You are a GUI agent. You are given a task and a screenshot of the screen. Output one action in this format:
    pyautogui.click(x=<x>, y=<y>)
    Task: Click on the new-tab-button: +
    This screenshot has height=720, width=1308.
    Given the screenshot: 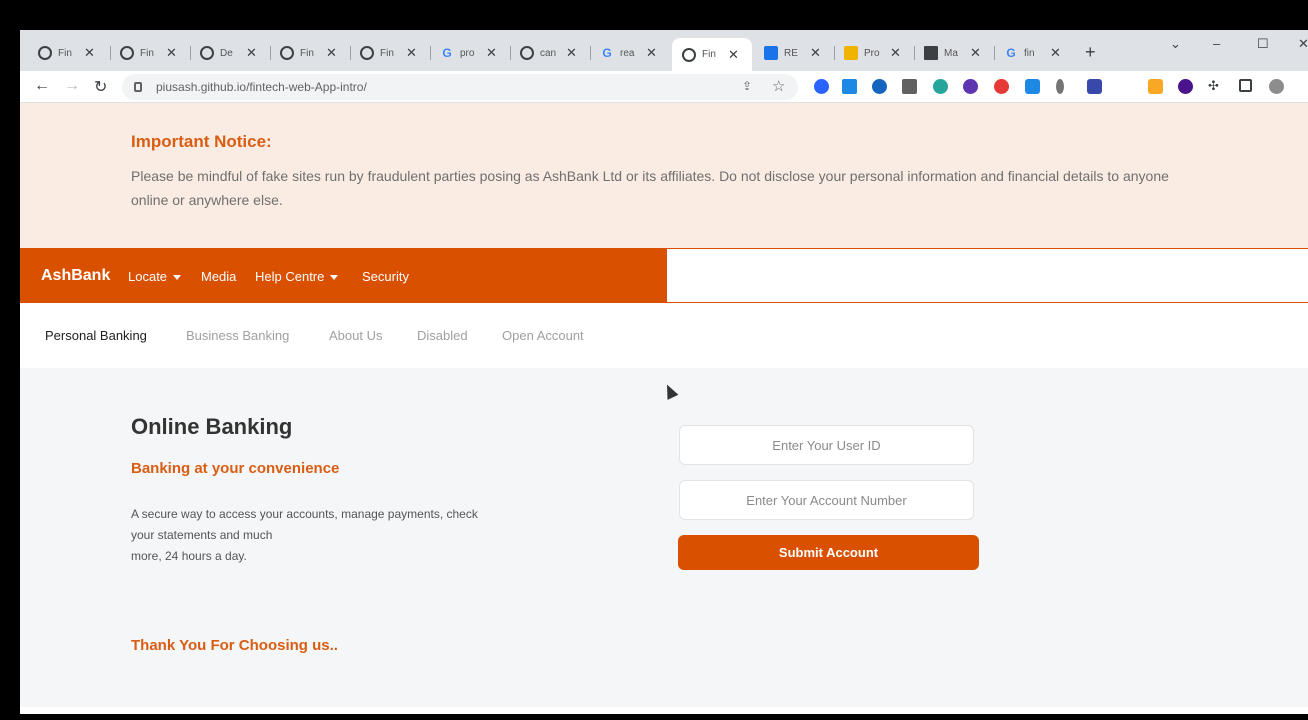 What is the action you would take?
    pyautogui.click(x=1090, y=52)
    